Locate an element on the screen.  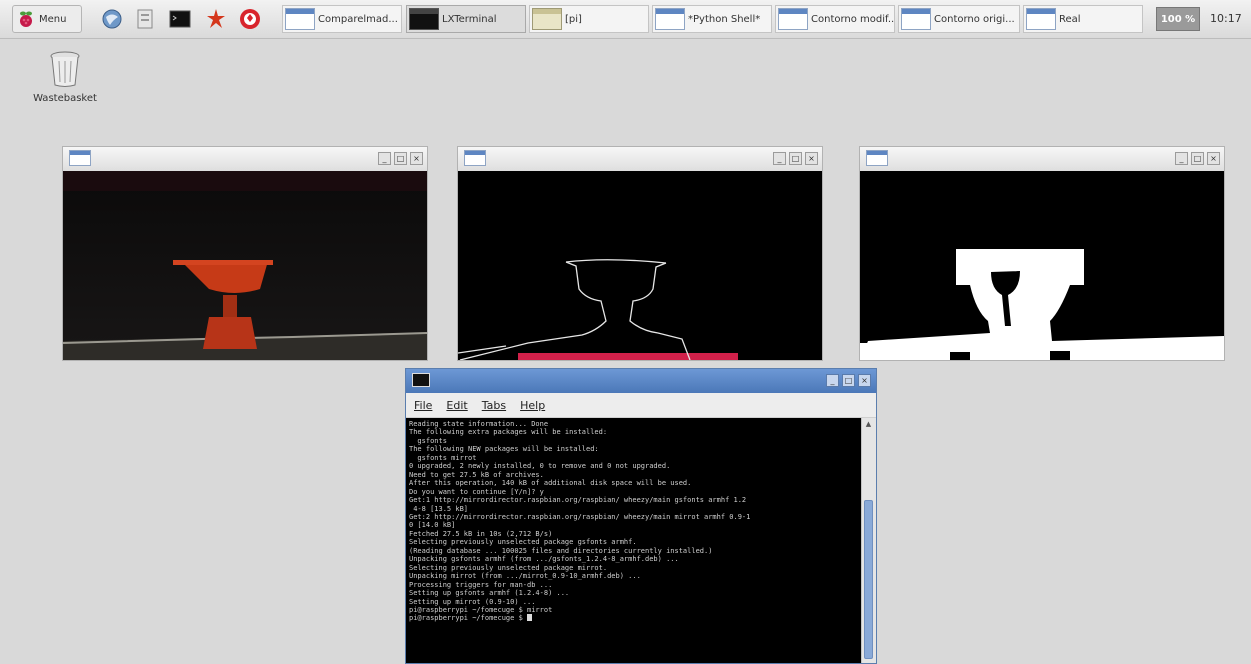
terminal-prompt-line: pi@raspberrypi ~/fomecuge $ is located at coordinates (635, 618).